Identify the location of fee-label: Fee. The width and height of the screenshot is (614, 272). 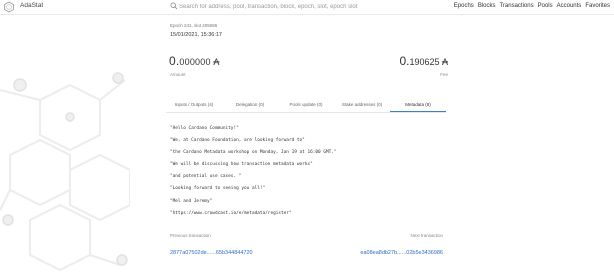
(444, 74).